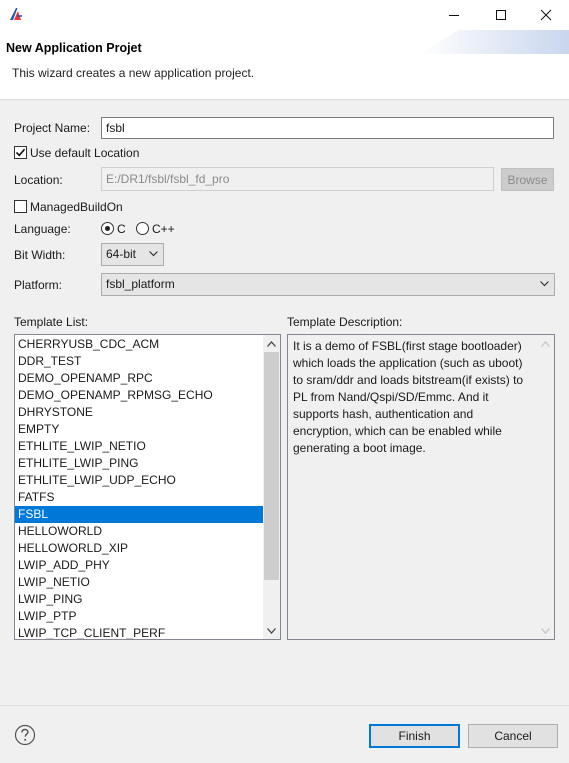  I want to click on close-button, so click(546, 15).